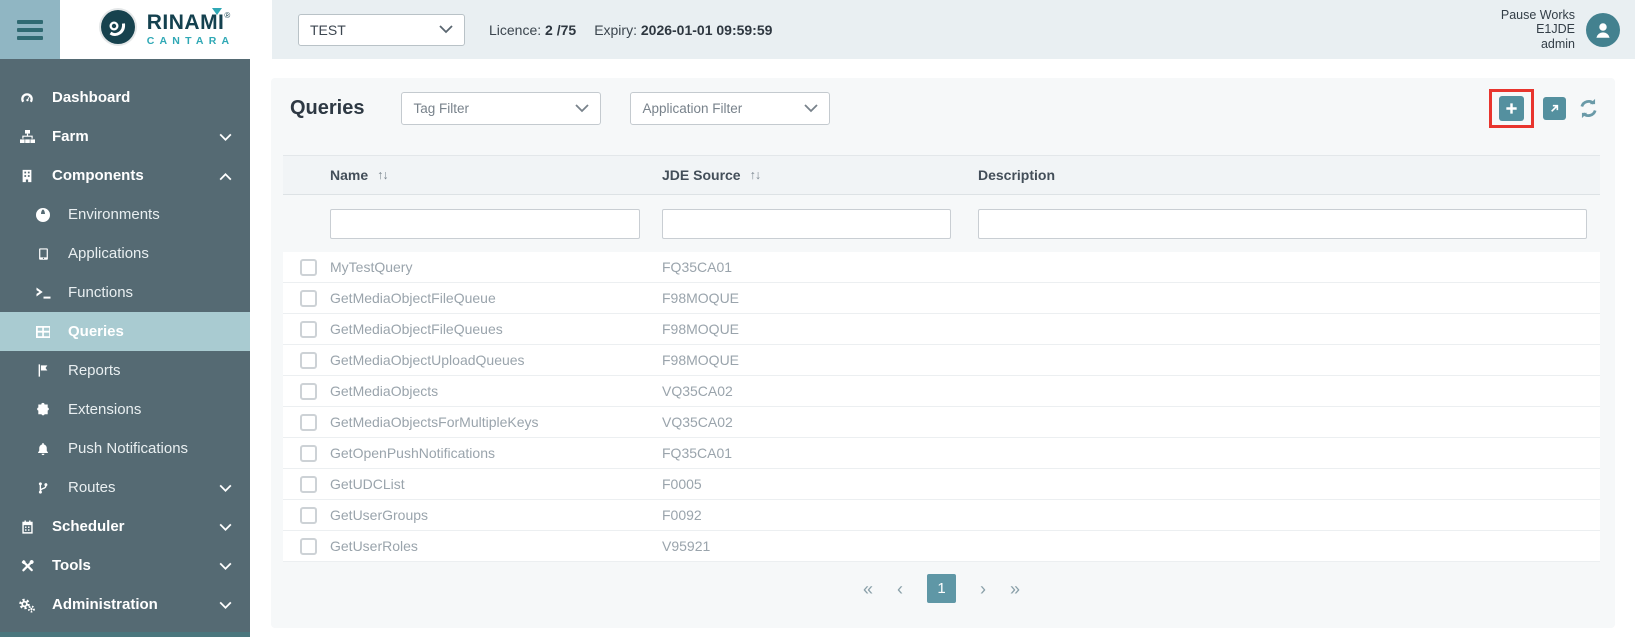 The width and height of the screenshot is (1635, 637). I want to click on description-filter-input, so click(1282, 223).